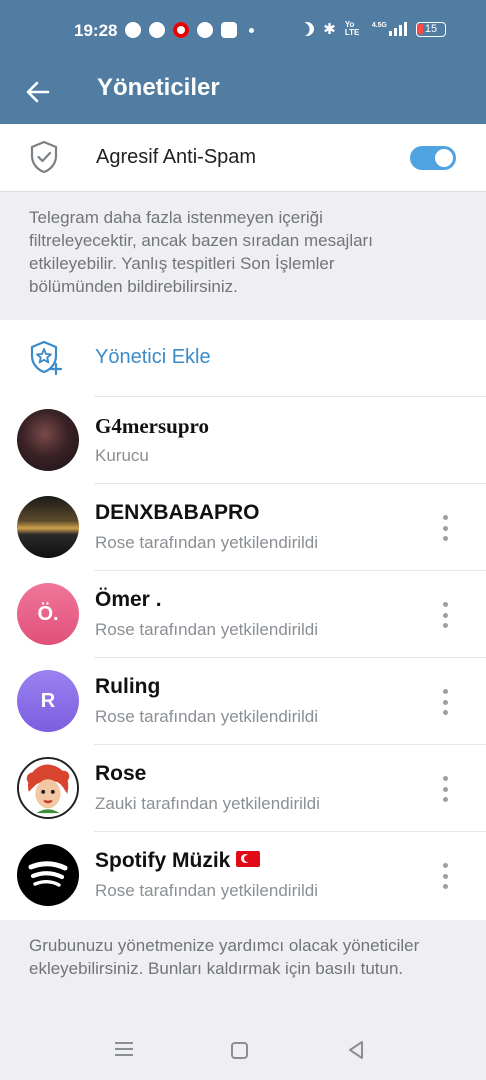 The image size is (486, 1080). What do you see at coordinates (356, 1050) in the screenshot?
I see `nav-back-icon` at bounding box center [356, 1050].